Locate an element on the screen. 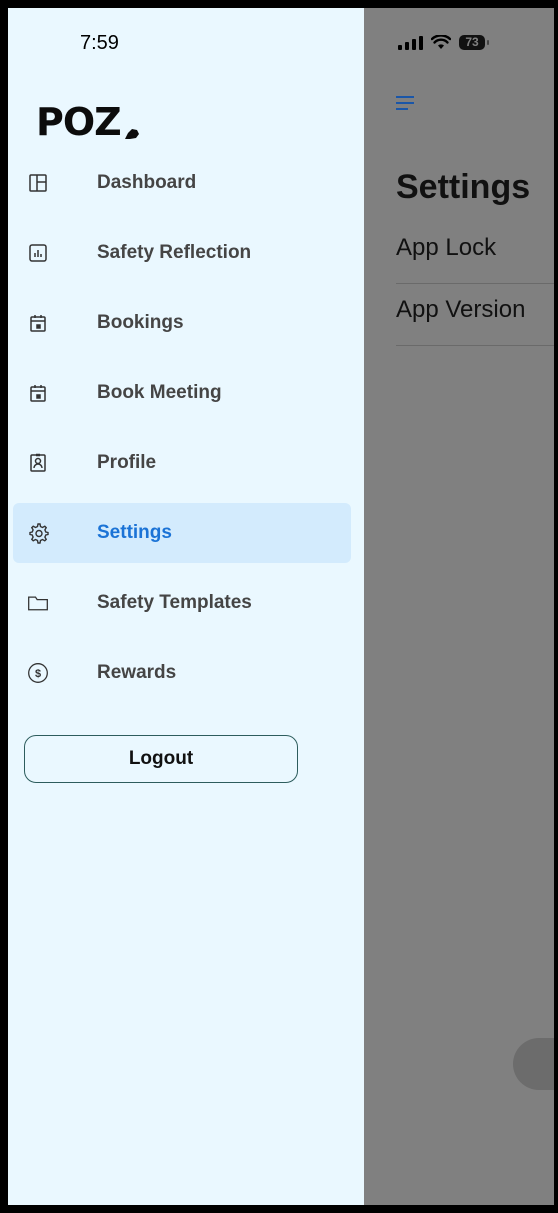 The height and width of the screenshot is (1213, 558). sidebar-item-safety-templates: Safety Templates is located at coordinates (182, 603).